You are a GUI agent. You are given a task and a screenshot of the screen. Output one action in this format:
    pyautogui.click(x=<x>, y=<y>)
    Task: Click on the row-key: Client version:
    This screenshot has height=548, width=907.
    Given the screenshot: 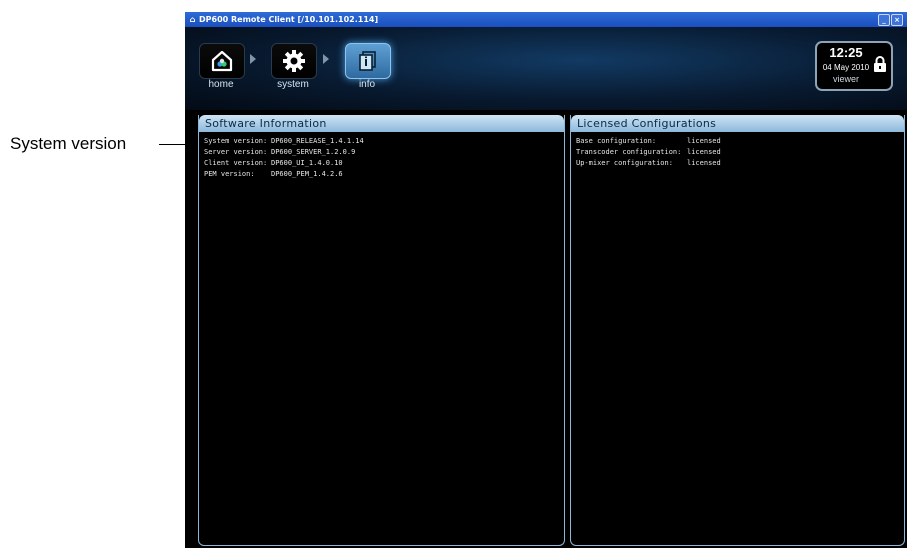 What is the action you would take?
    pyautogui.click(x=236, y=163)
    